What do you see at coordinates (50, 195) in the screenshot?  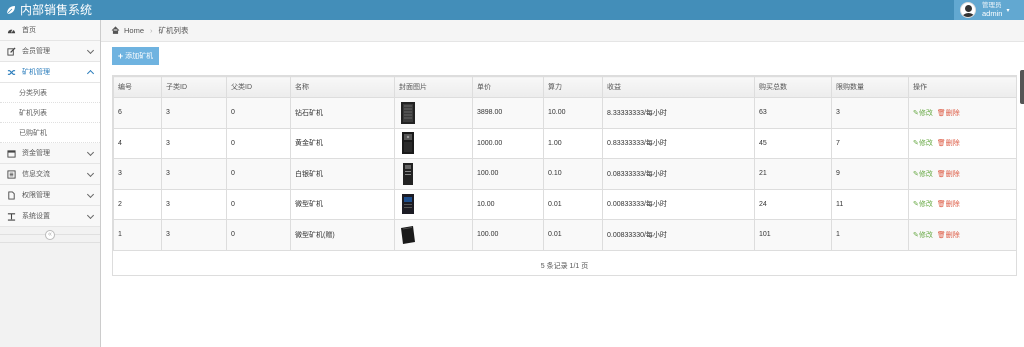 I see `sidebar-item-permissions: 权限管理` at bounding box center [50, 195].